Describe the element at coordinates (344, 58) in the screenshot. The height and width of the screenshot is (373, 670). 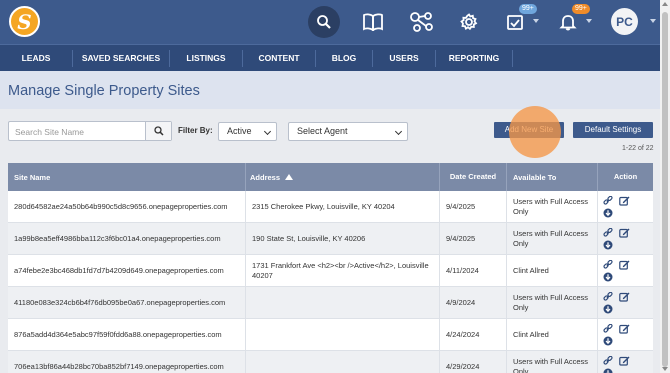
I see `nav-blog: BLOG` at that location.